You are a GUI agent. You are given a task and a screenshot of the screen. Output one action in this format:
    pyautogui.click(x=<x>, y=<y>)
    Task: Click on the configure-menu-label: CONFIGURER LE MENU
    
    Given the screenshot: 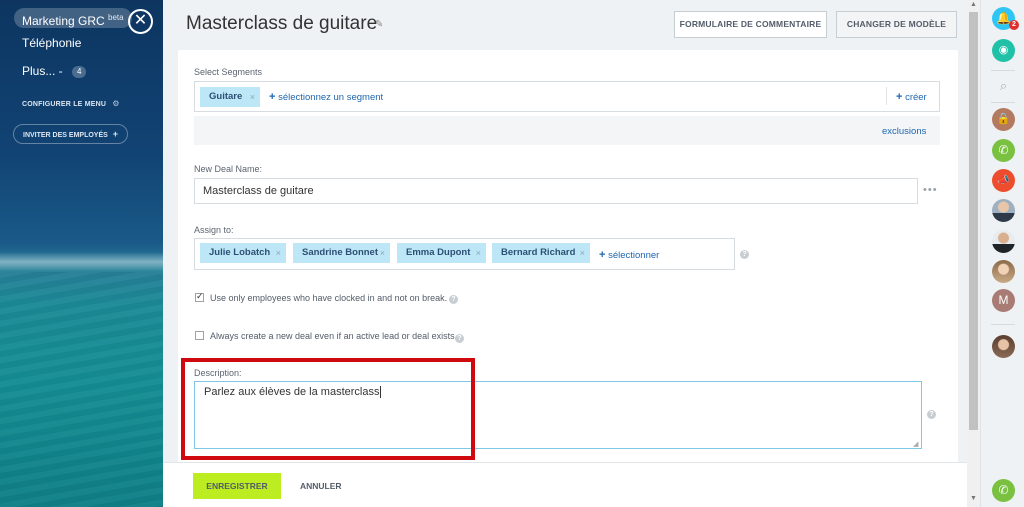 What is the action you would take?
    pyautogui.click(x=64, y=104)
    